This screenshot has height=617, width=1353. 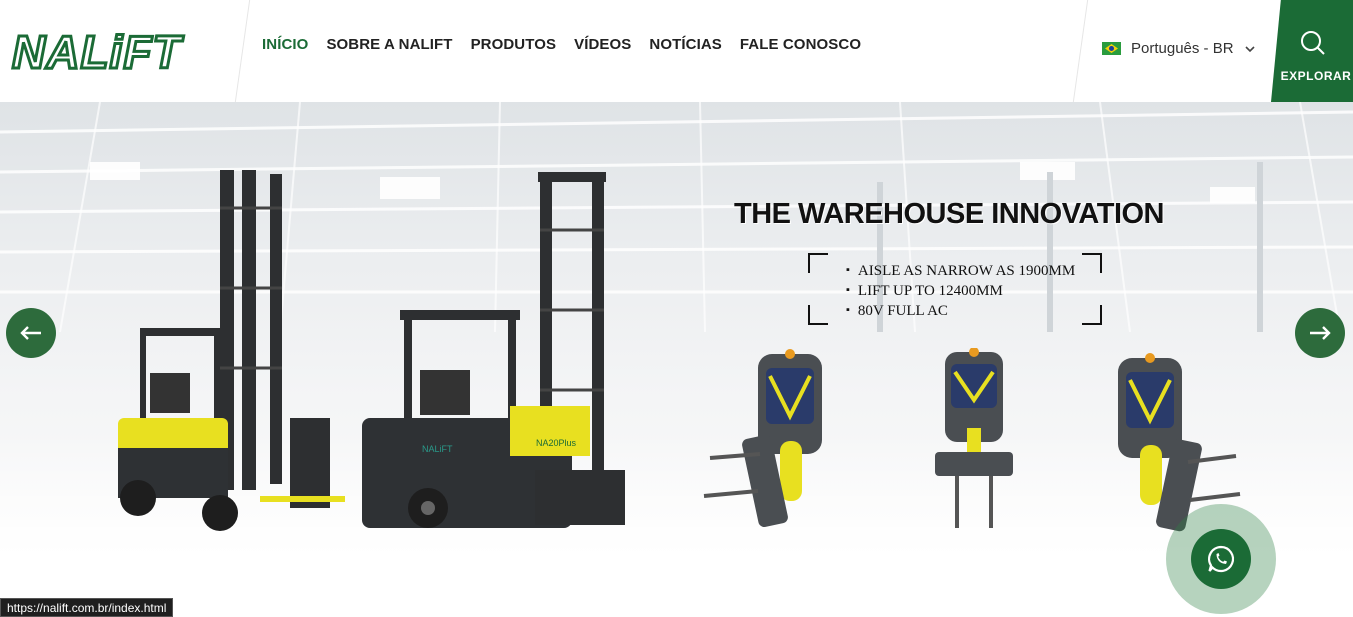 I want to click on articulated-head-image-left, so click(x=762, y=438).